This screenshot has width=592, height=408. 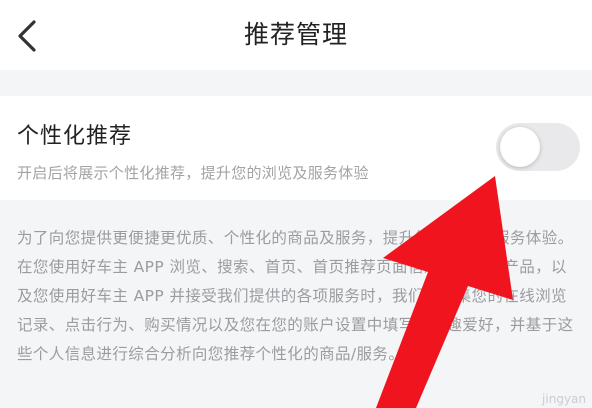 I want to click on page-title: 推荐管理, so click(x=295, y=34).